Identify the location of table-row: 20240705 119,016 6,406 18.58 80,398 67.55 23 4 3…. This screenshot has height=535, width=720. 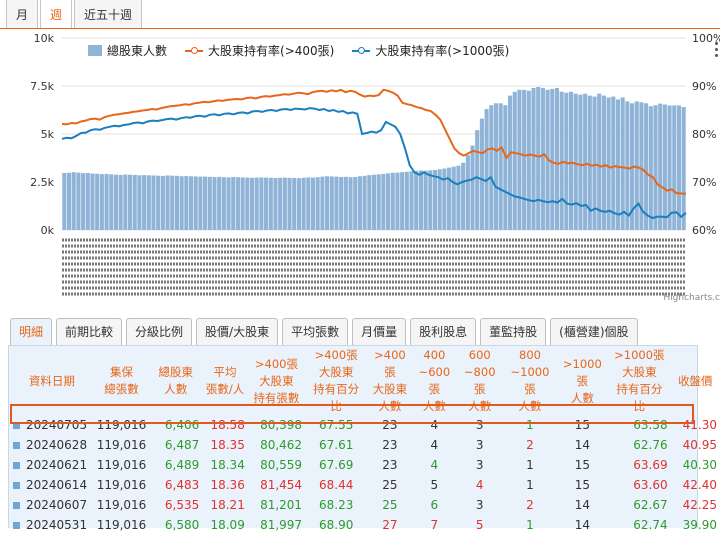
(365, 425).